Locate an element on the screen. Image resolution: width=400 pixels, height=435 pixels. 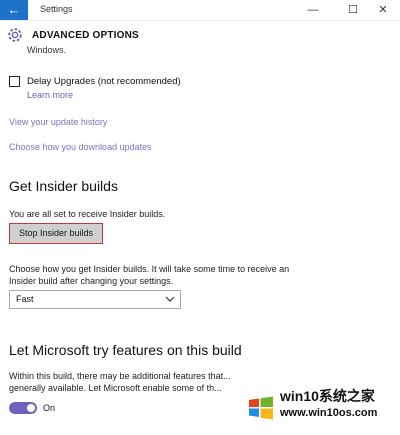
maximize-icon: ☐ is located at coordinates (353, 10).